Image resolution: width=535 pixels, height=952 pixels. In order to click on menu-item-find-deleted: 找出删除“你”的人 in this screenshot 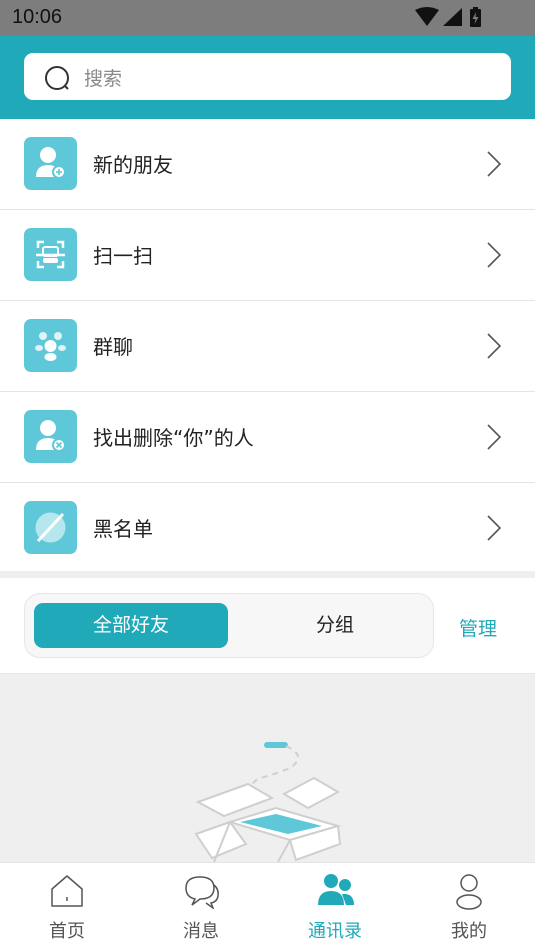, I will do `click(267, 437)`.